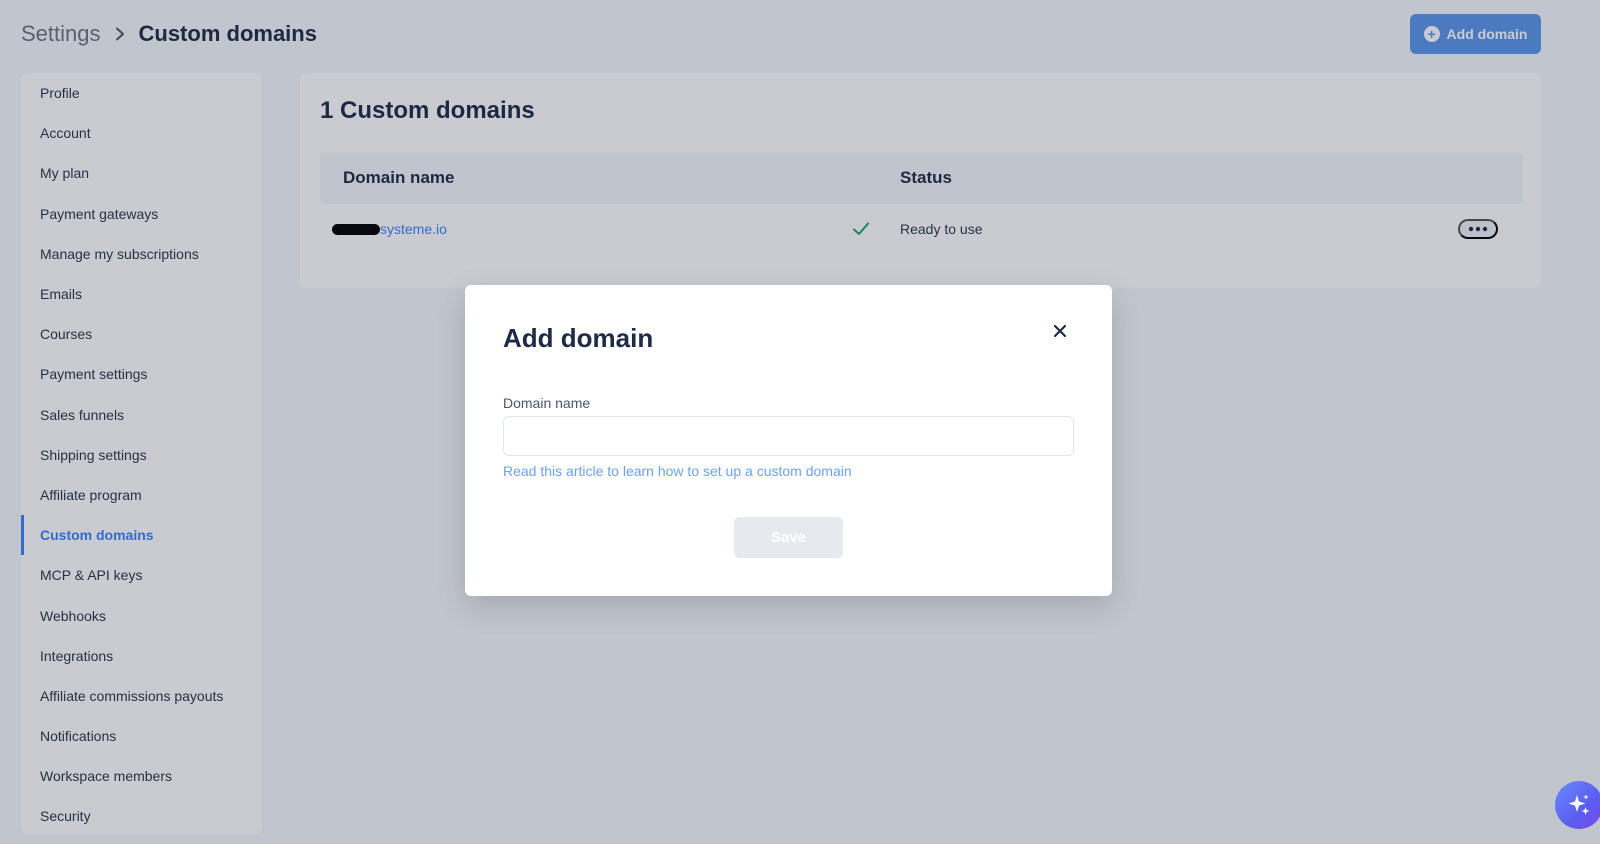 Image resolution: width=1600 pixels, height=844 pixels. I want to click on sparkles-icon, so click(1579, 804).